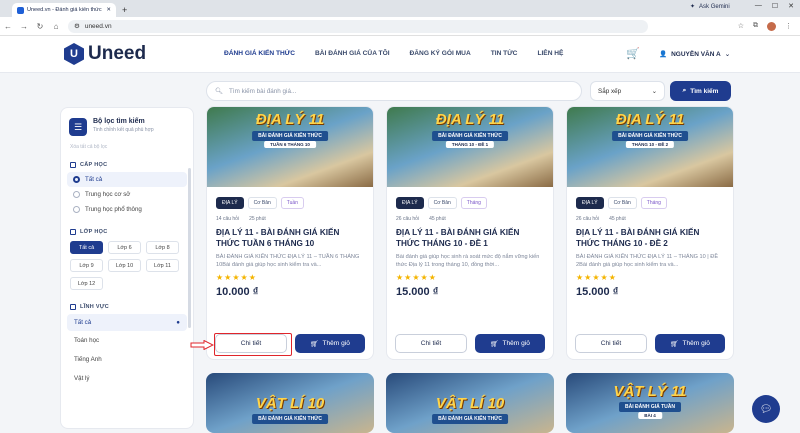 This screenshot has width=800, height=433. What do you see at coordinates (108, 10) in the screenshot?
I see `close-tab-icon: ✕` at bounding box center [108, 10].